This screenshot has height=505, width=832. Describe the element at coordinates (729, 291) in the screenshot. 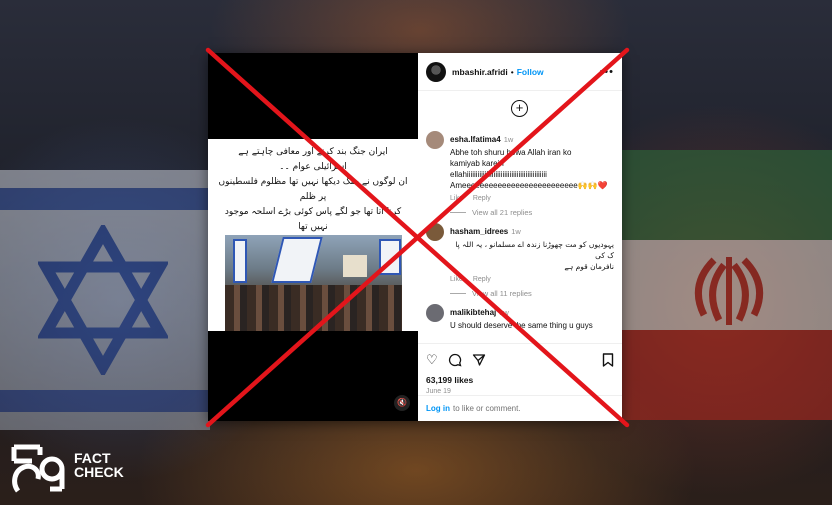

I see `iran-emblem-icon` at that location.